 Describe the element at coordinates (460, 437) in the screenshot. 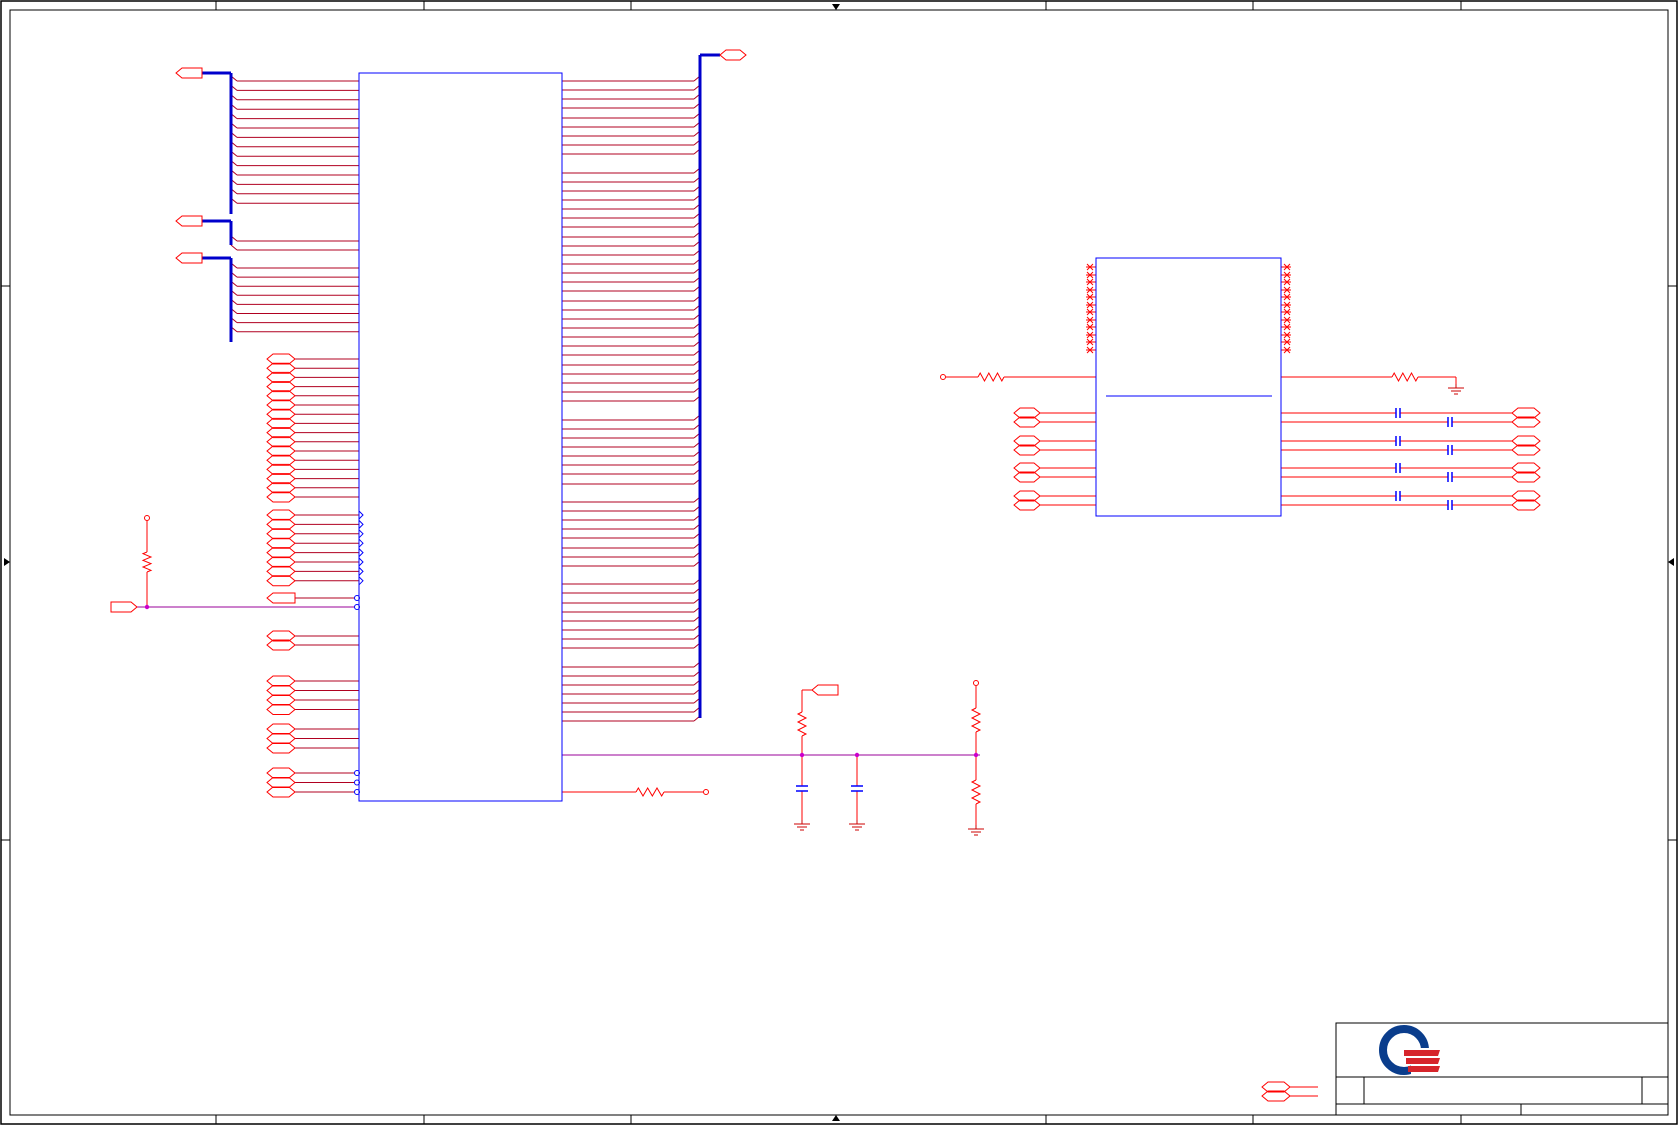

I see `main-ic-body` at that location.